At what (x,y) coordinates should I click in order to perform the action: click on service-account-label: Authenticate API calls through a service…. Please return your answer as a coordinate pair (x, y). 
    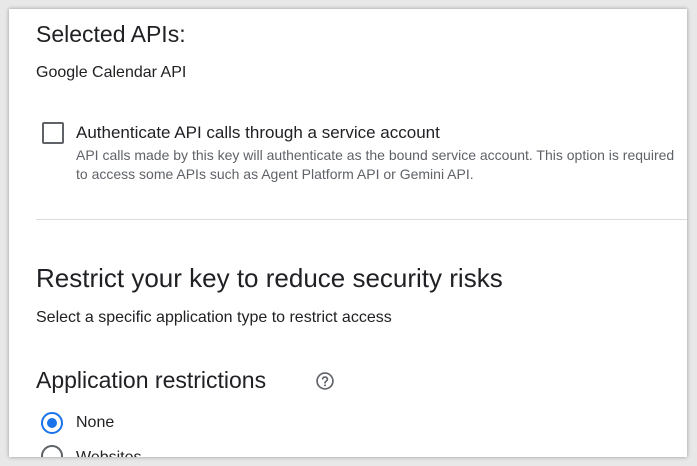
    Looking at the image, I should click on (258, 133).